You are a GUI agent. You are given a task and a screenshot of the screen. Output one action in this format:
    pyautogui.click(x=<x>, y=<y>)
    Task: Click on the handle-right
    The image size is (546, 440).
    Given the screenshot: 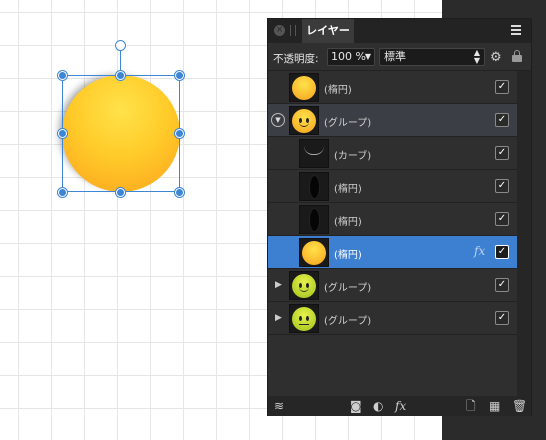 What is the action you would take?
    pyautogui.click(x=179, y=133)
    